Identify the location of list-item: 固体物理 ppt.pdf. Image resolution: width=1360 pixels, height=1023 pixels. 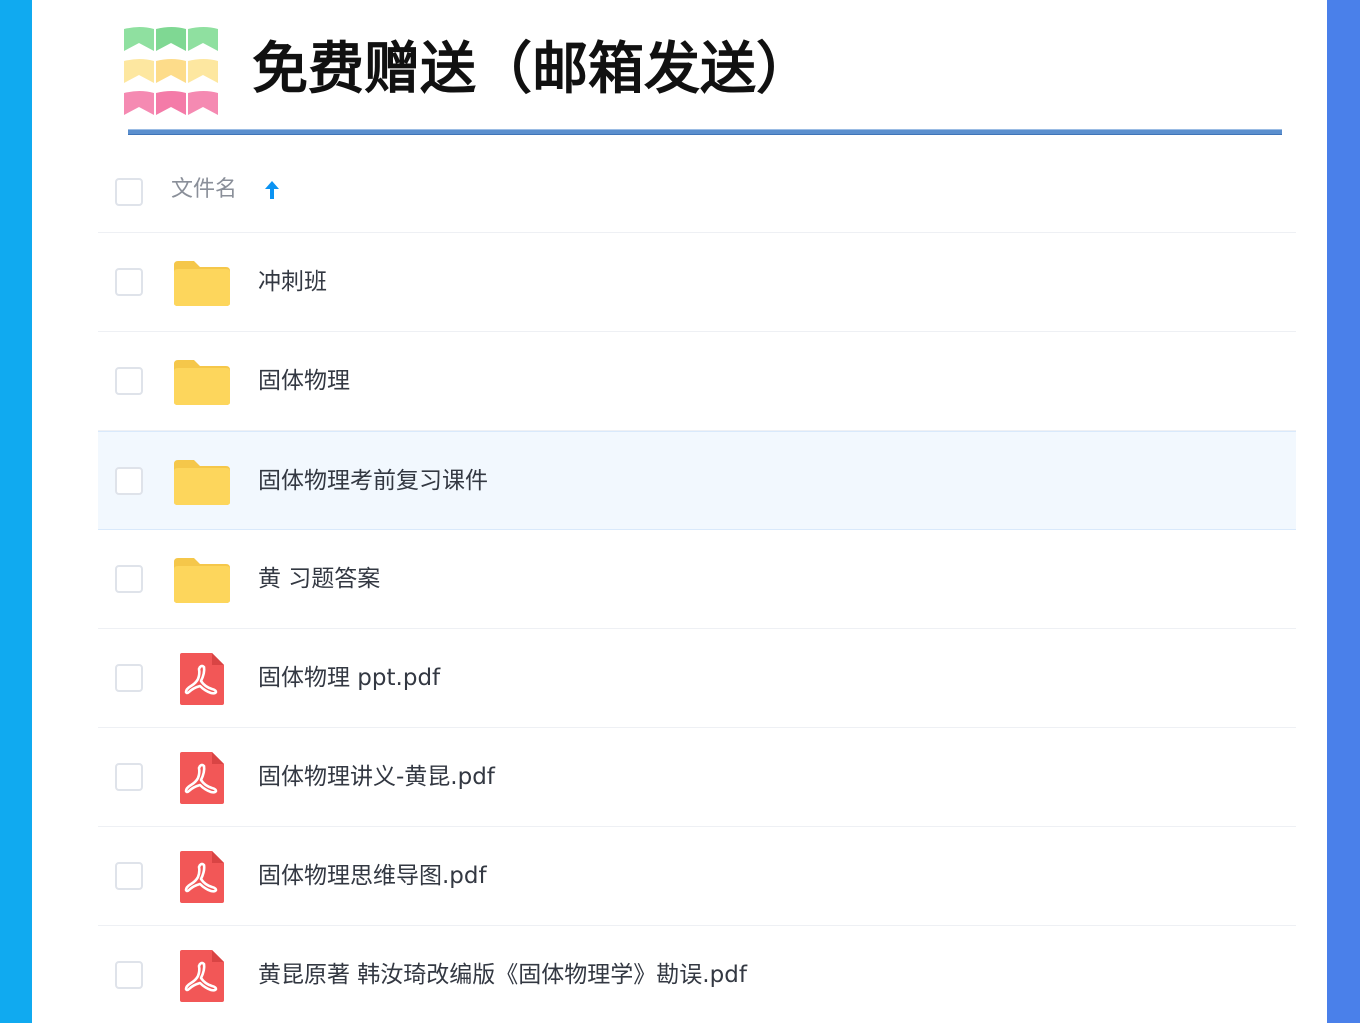
(697, 678).